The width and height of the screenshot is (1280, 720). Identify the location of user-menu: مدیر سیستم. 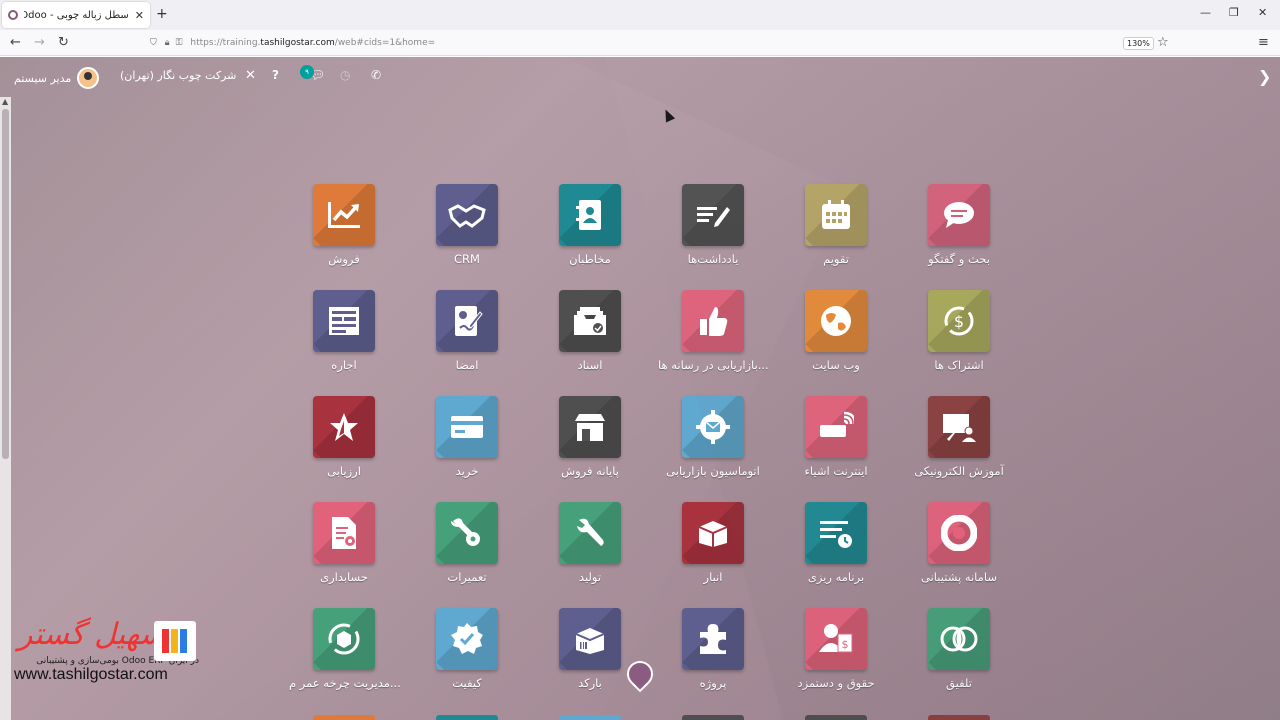
(57, 78).